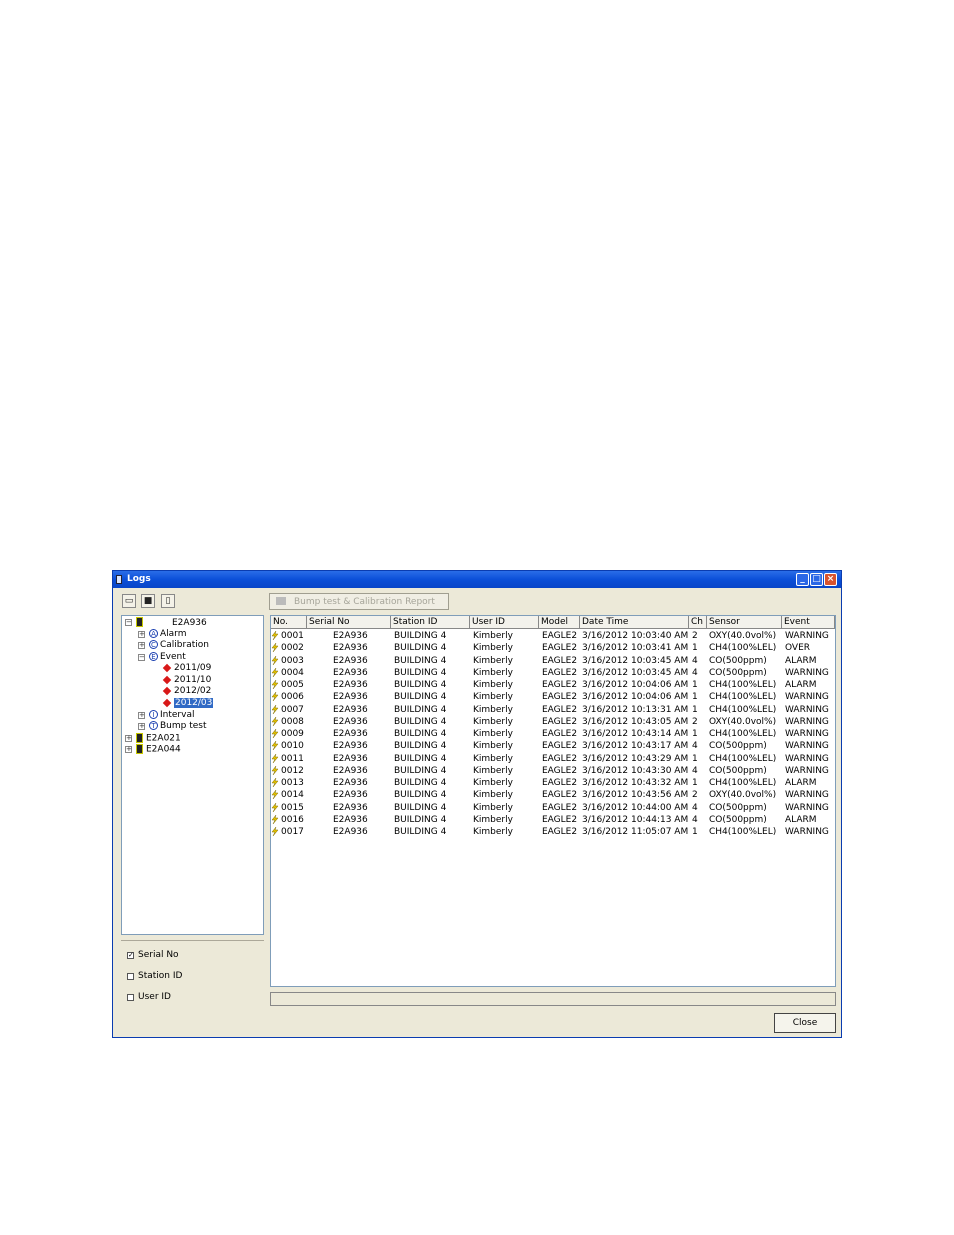 This screenshot has height=1235, width=954. What do you see at coordinates (130, 997) in the screenshot?
I see `user-id-checkbox` at bounding box center [130, 997].